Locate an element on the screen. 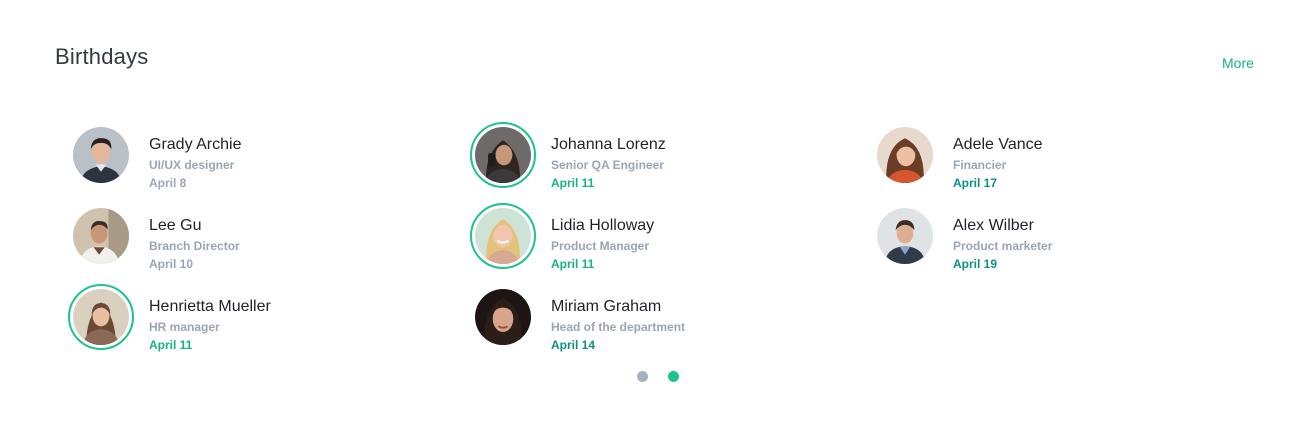 The height and width of the screenshot is (421, 1289). person-role: UI/UX designer is located at coordinates (192, 165).